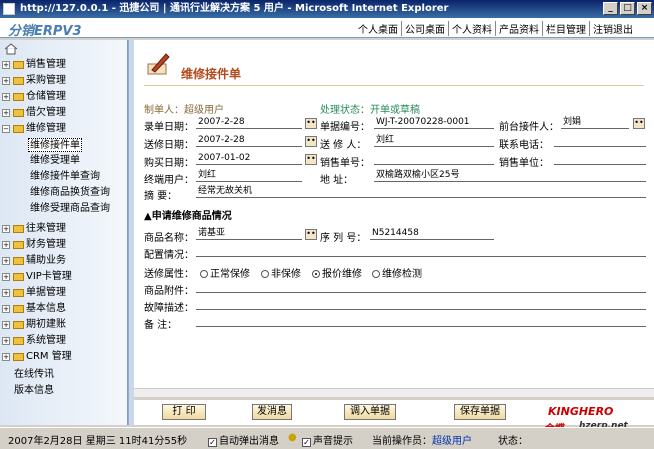  Describe the element at coordinates (311, 159) in the screenshot. I see `buy-date-picker: ••` at that location.